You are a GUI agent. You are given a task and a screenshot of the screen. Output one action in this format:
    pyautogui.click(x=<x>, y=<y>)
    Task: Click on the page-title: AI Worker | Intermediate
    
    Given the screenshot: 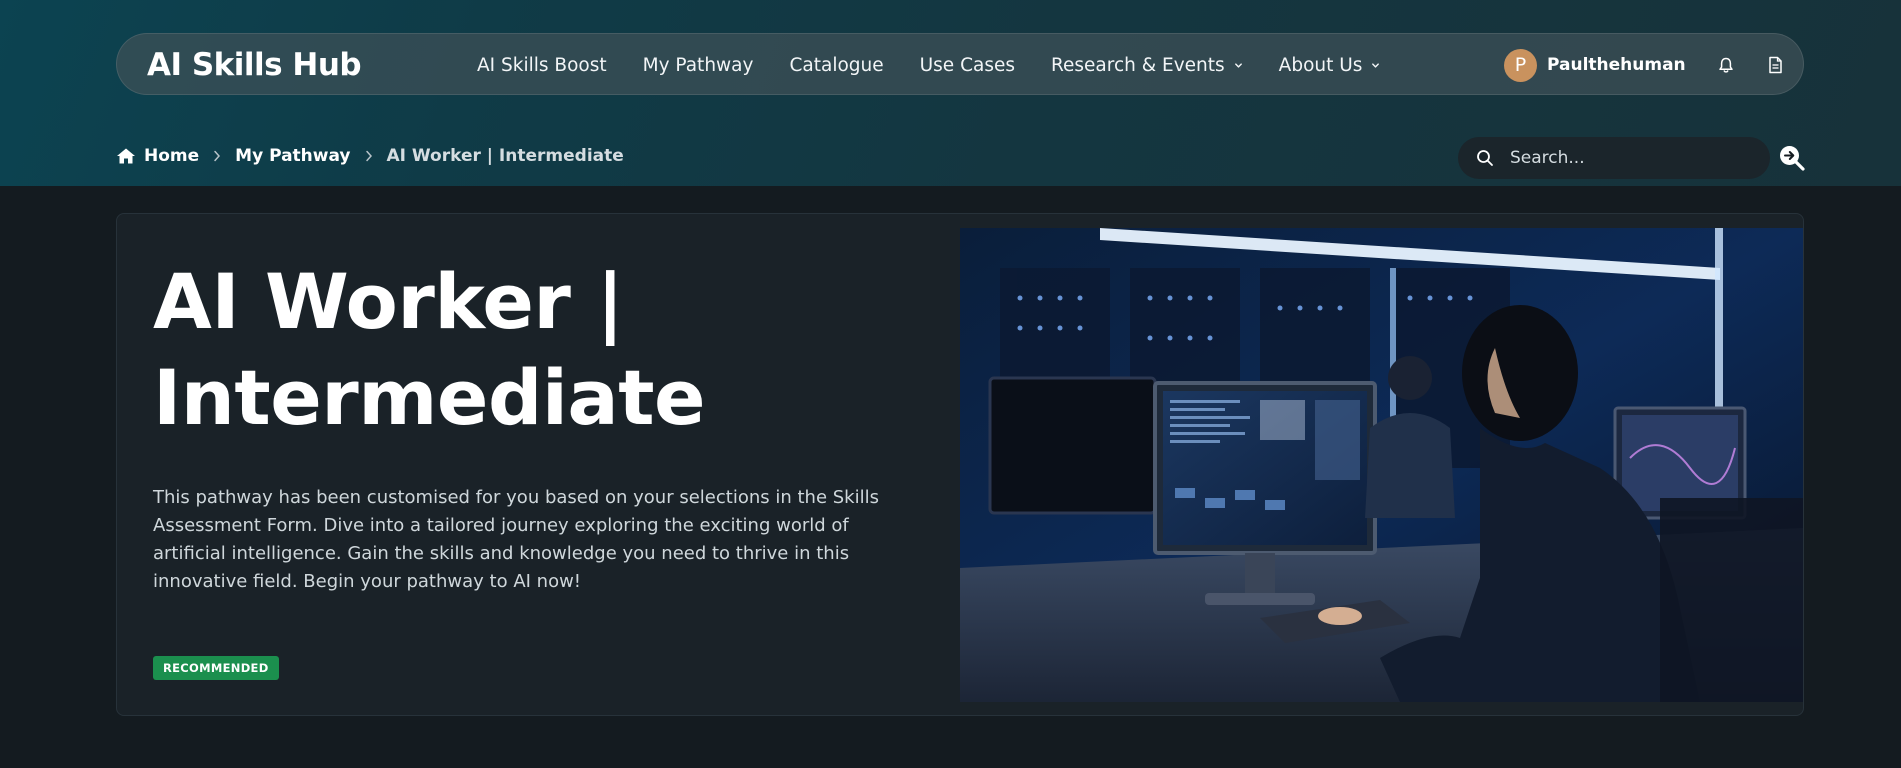 What is the action you would take?
    pyautogui.click(x=429, y=349)
    